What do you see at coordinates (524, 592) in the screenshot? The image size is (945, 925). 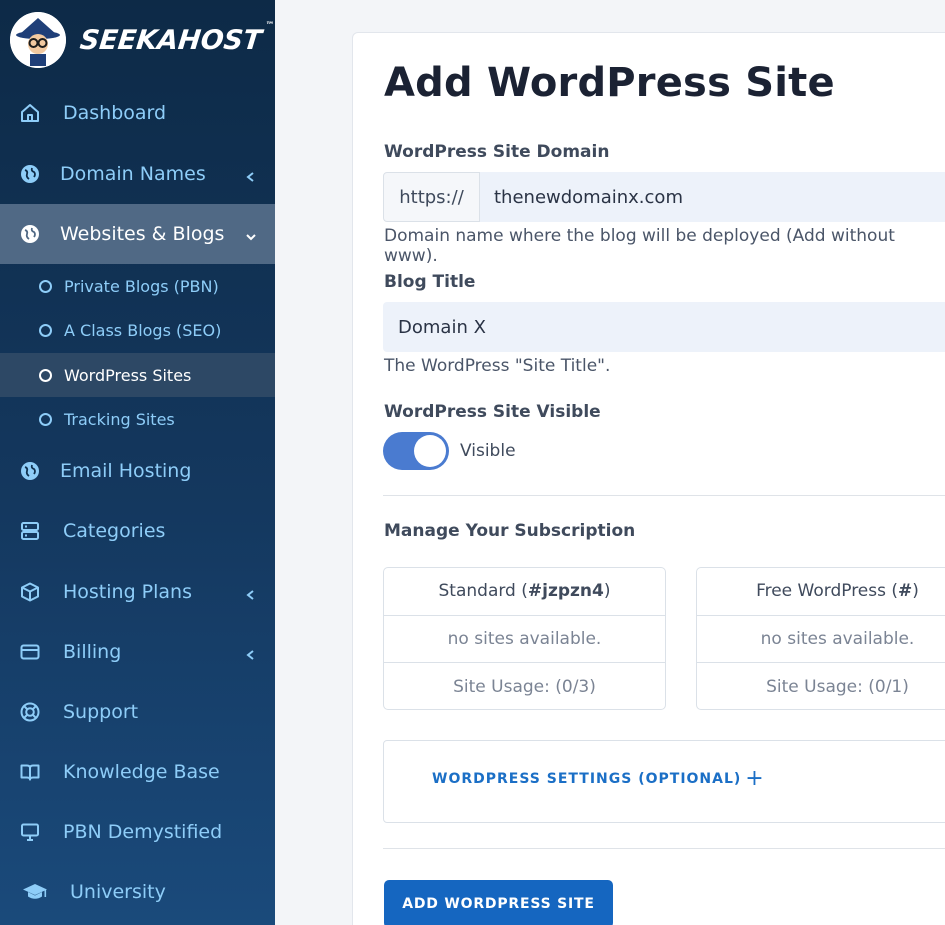 I see `subscription-card-title: Standard (#jzpzn4)` at bounding box center [524, 592].